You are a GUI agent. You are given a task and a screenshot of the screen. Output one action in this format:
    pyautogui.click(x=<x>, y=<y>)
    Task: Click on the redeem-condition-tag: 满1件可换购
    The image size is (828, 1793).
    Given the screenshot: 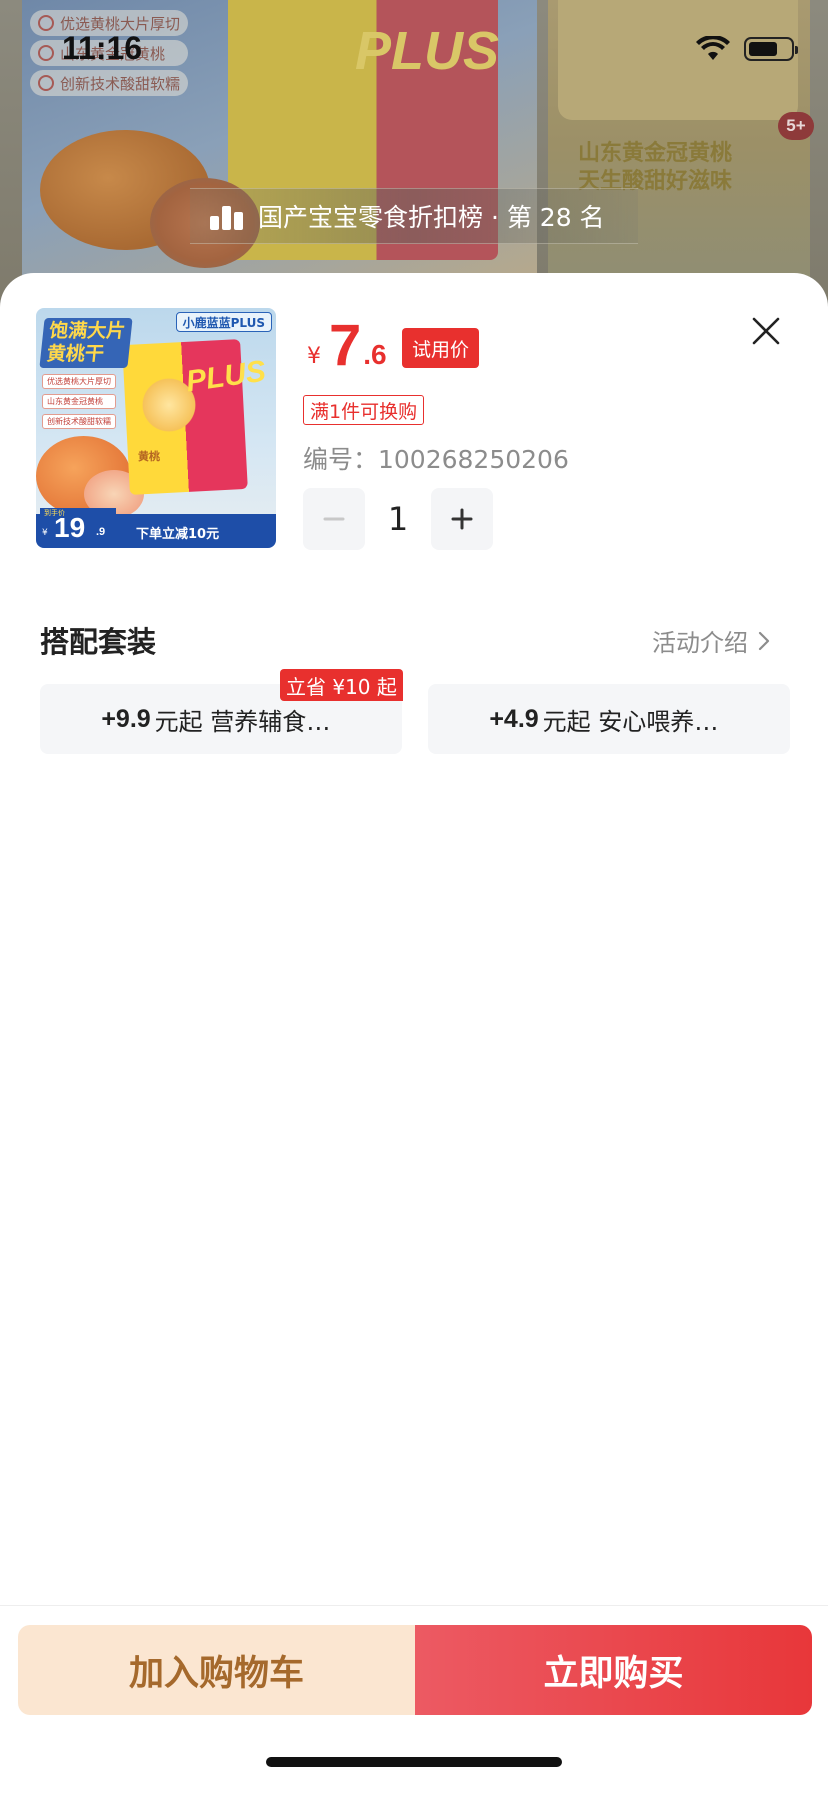 What is the action you would take?
    pyautogui.click(x=364, y=410)
    